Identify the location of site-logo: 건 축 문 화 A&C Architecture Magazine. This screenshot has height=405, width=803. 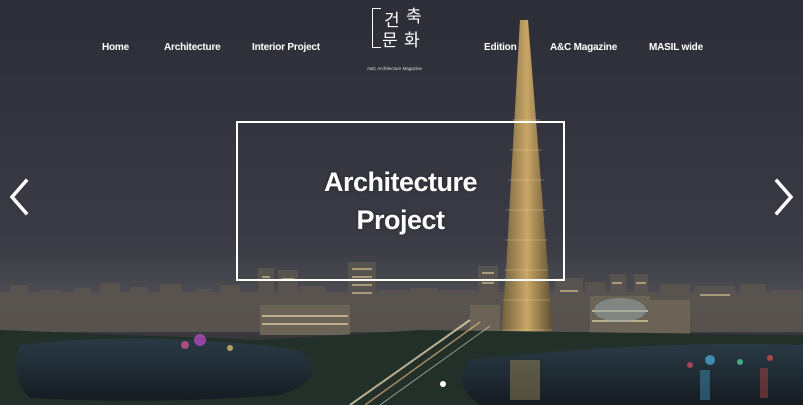
(401, 39).